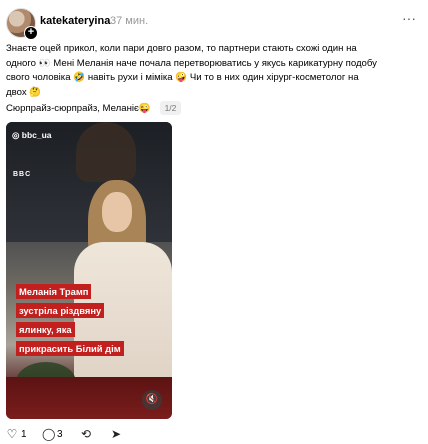  What do you see at coordinates (78, 108) in the screenshot?
I see `caption-text: Сюрпрайз-сюрпрайз, Меланіє😜` at bounding box center [78, 108].